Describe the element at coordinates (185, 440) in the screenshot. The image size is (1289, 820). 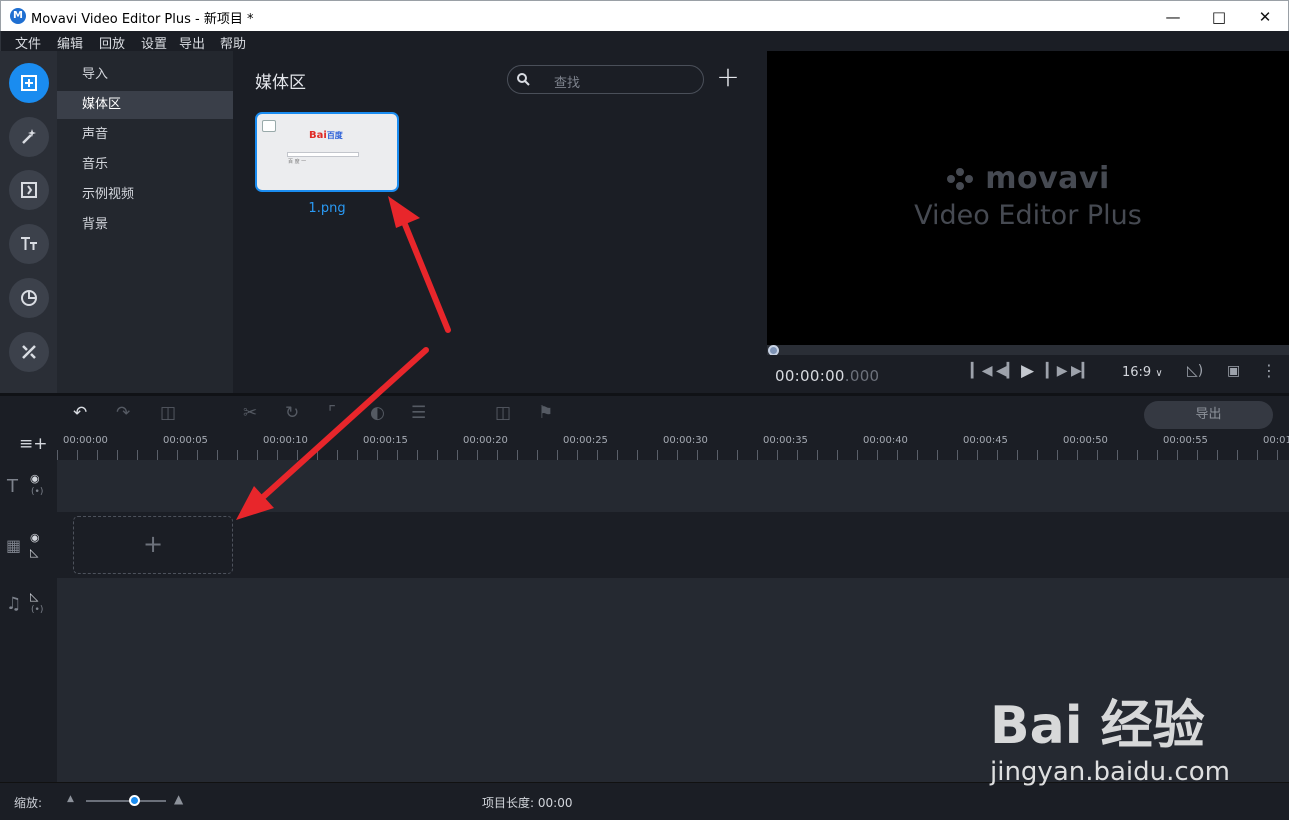
I see `ruler-label: 00:00:05` at that location.